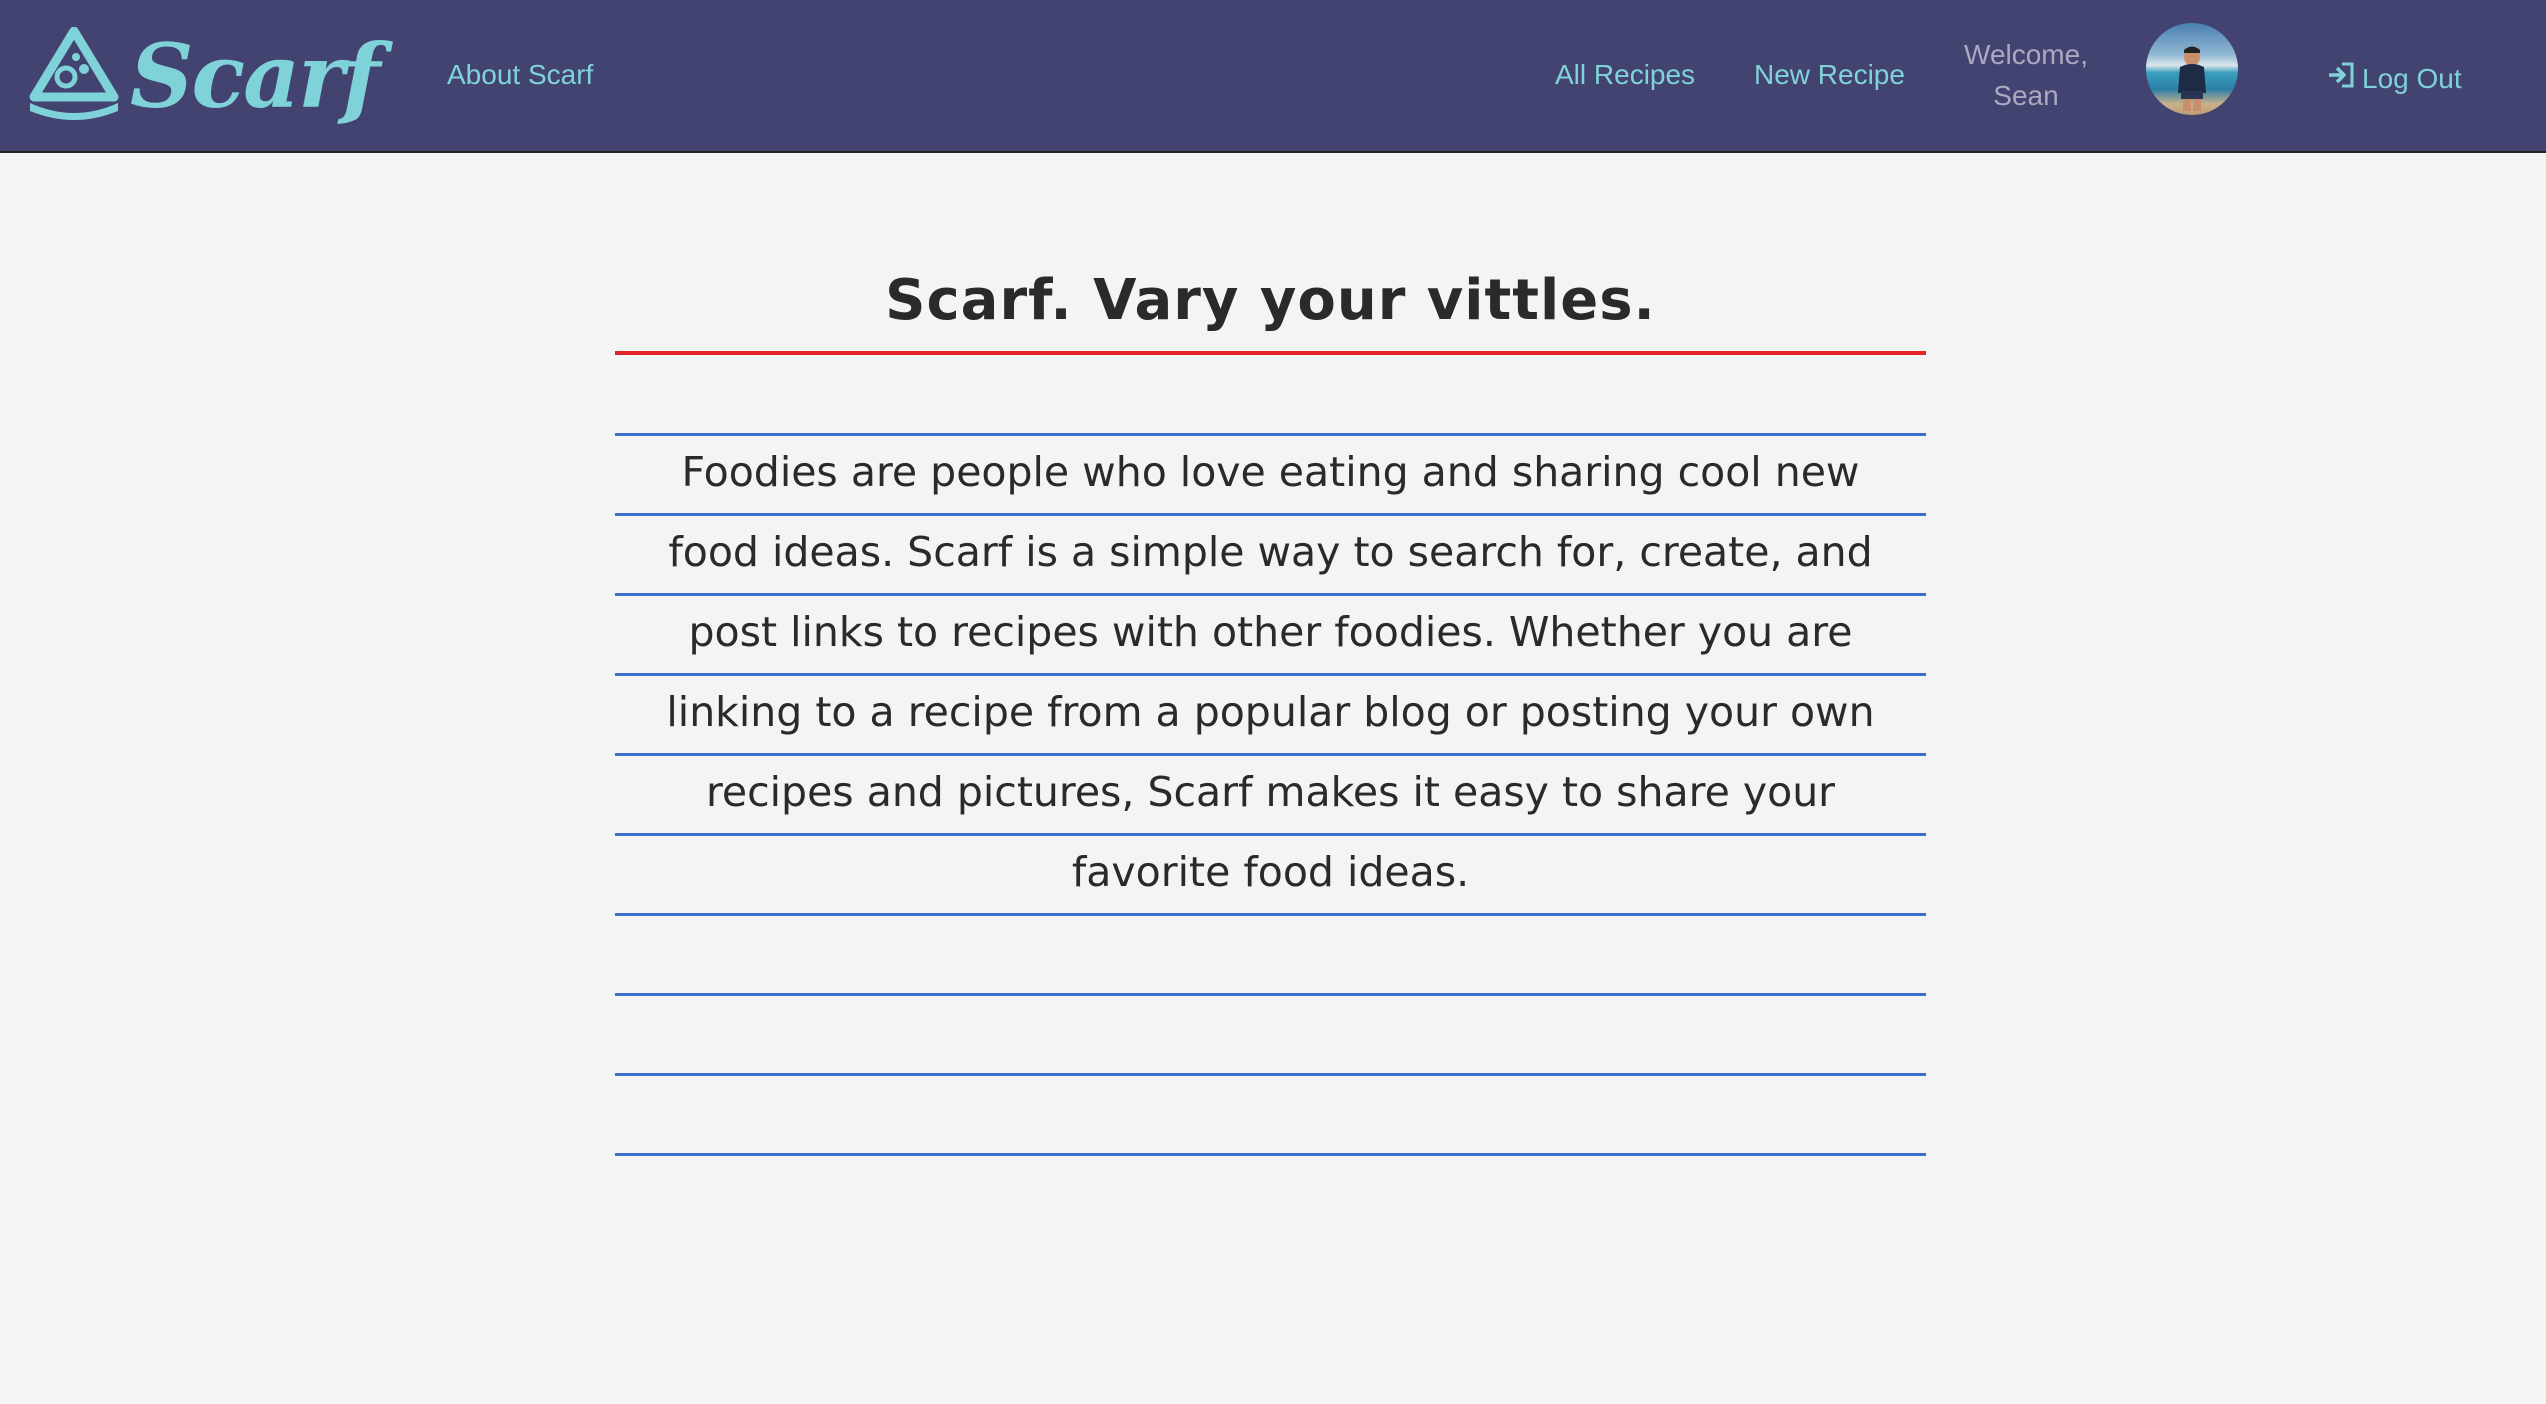 The width and height of the screenshot is (2546, 1404). I want to click on pizza-slice-logo-icon, so click(74, 76).